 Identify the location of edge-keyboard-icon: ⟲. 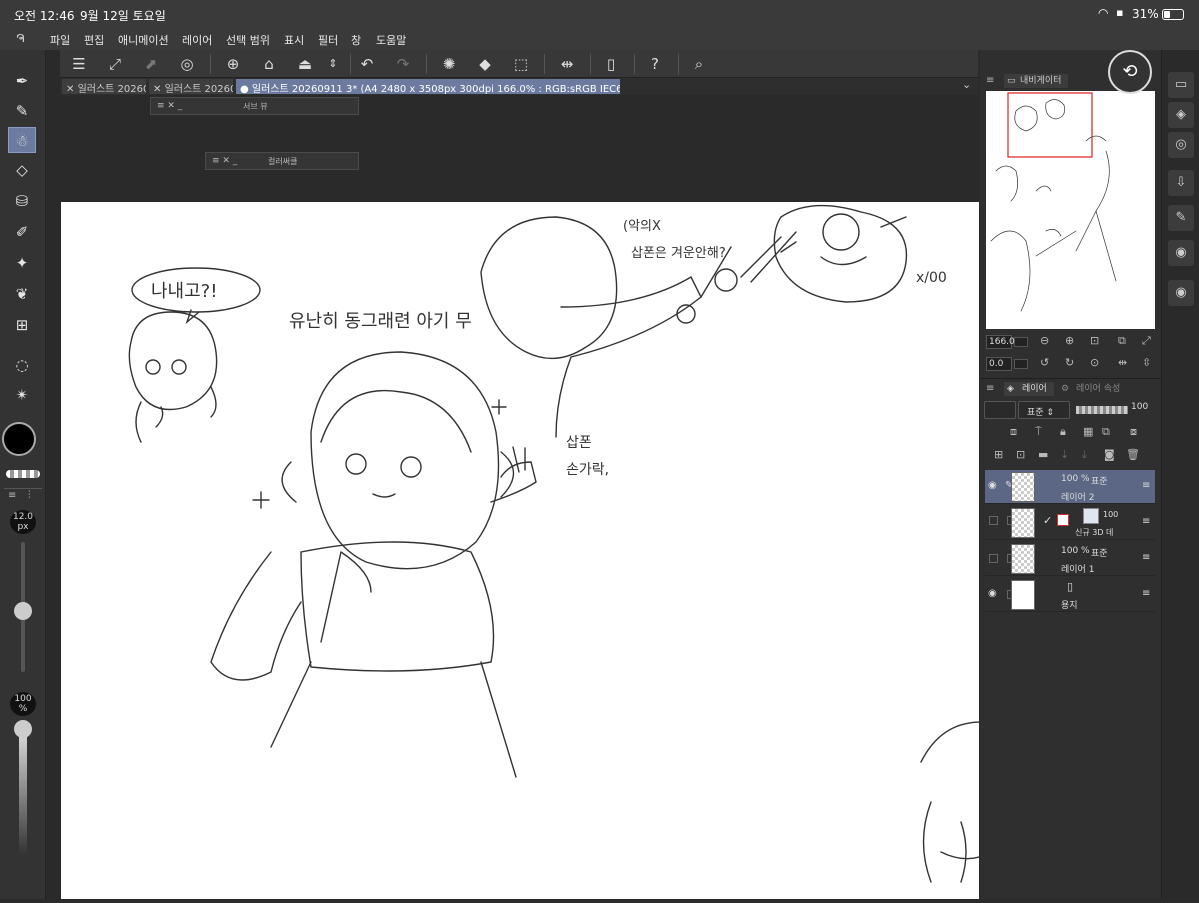
(1130, 72).